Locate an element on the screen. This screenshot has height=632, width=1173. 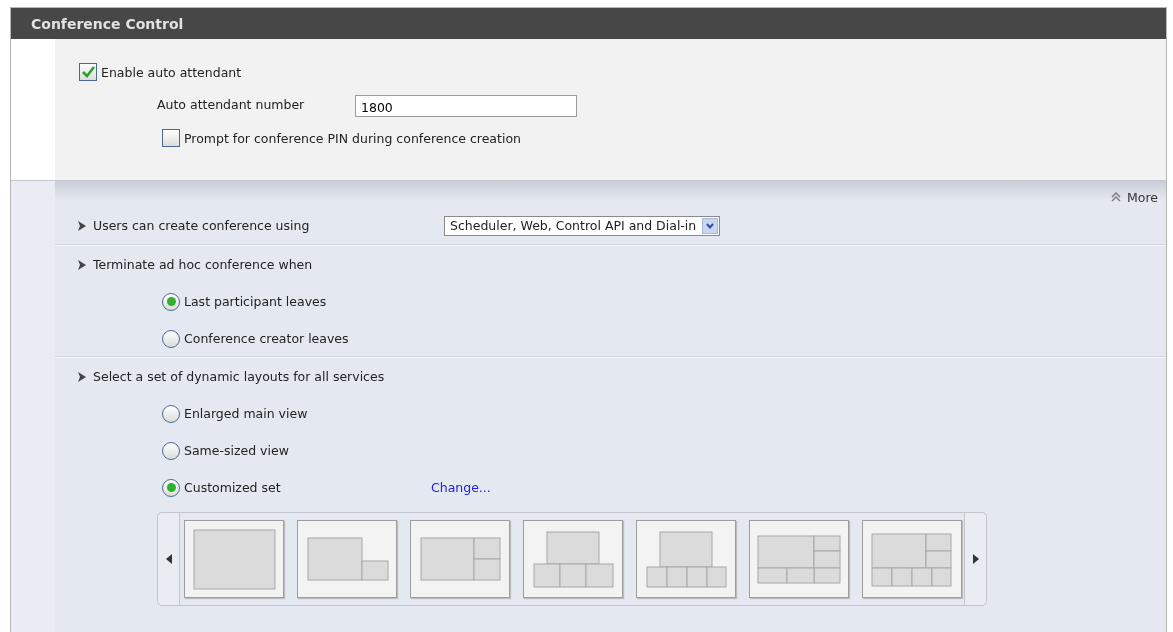
setting-label: Terminate ad hoc conference when is located at coordinates (203, 264).